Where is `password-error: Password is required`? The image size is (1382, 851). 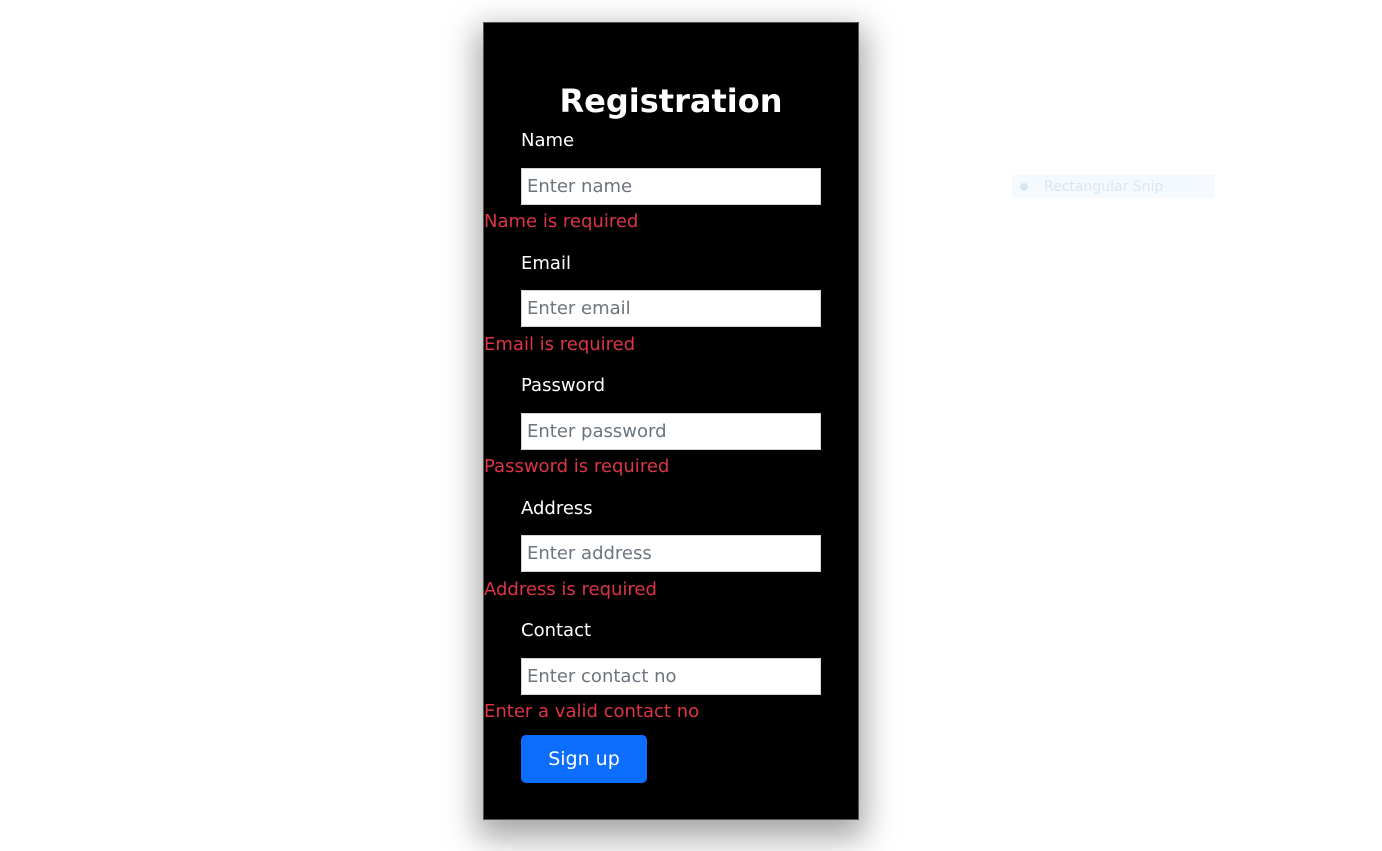 password-error: Password is required is located at coordinates (577, 466).